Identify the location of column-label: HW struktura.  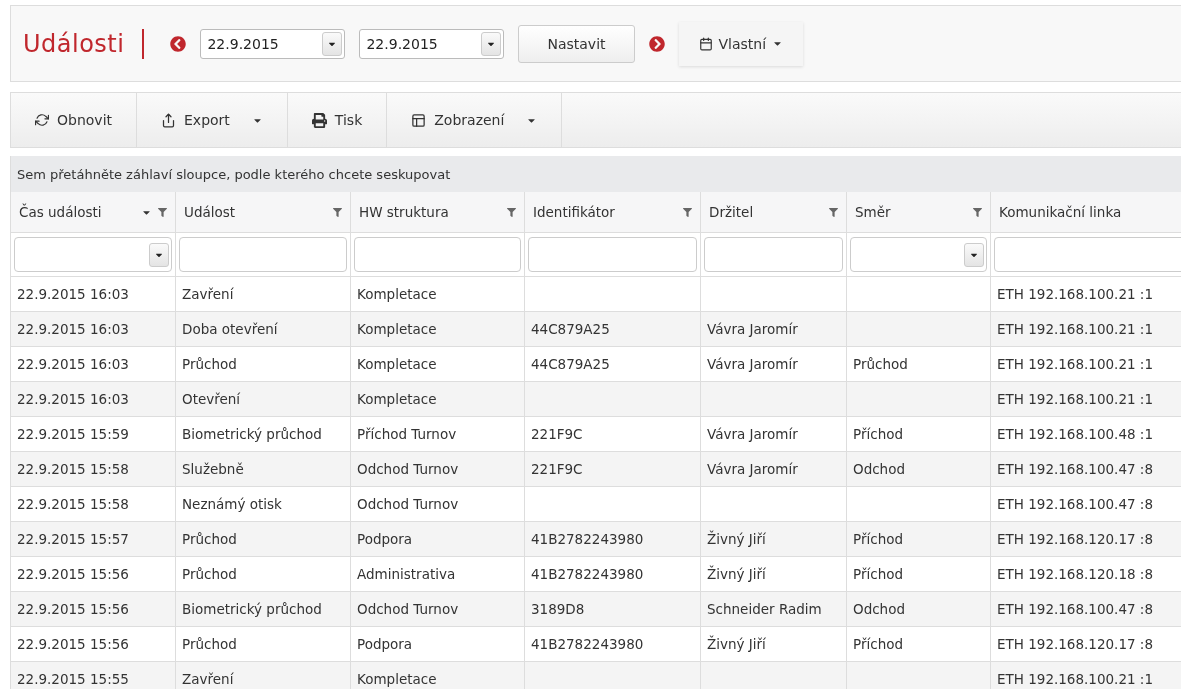
(404, 212).